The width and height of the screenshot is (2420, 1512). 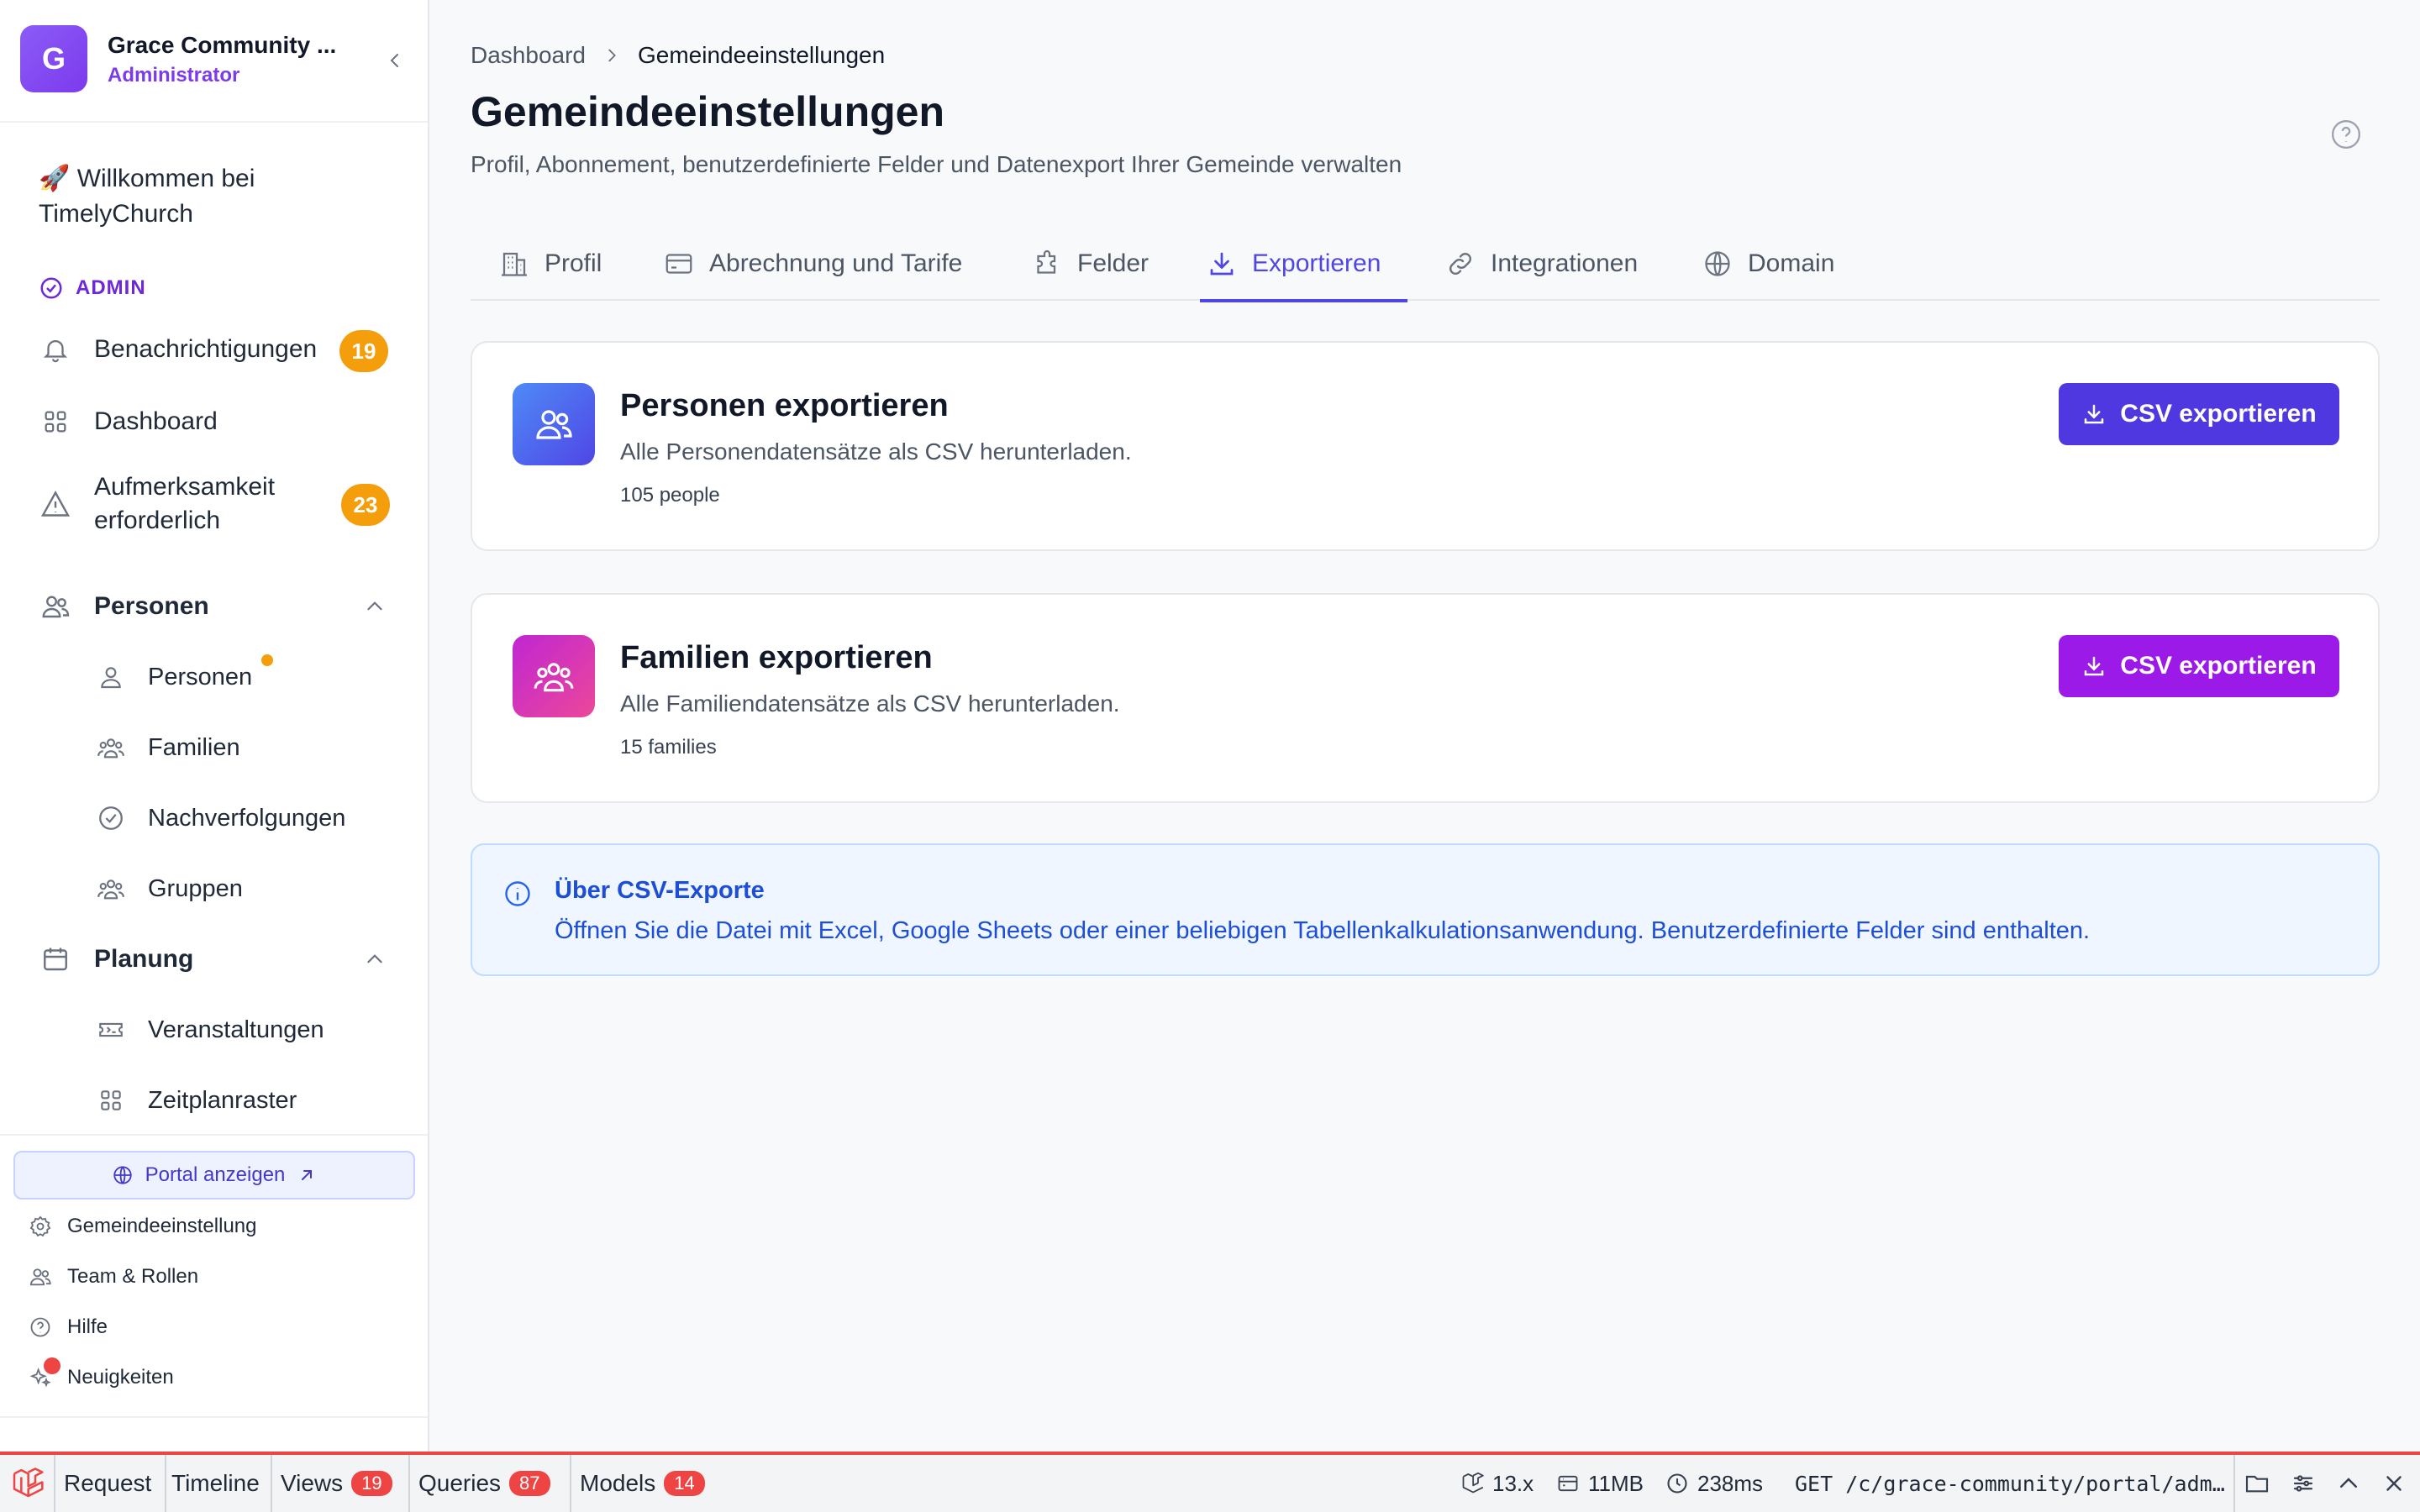 I want to click on sidebar-footer-settings: Gemeindeeinstellung, so click(x=142, y=1226).